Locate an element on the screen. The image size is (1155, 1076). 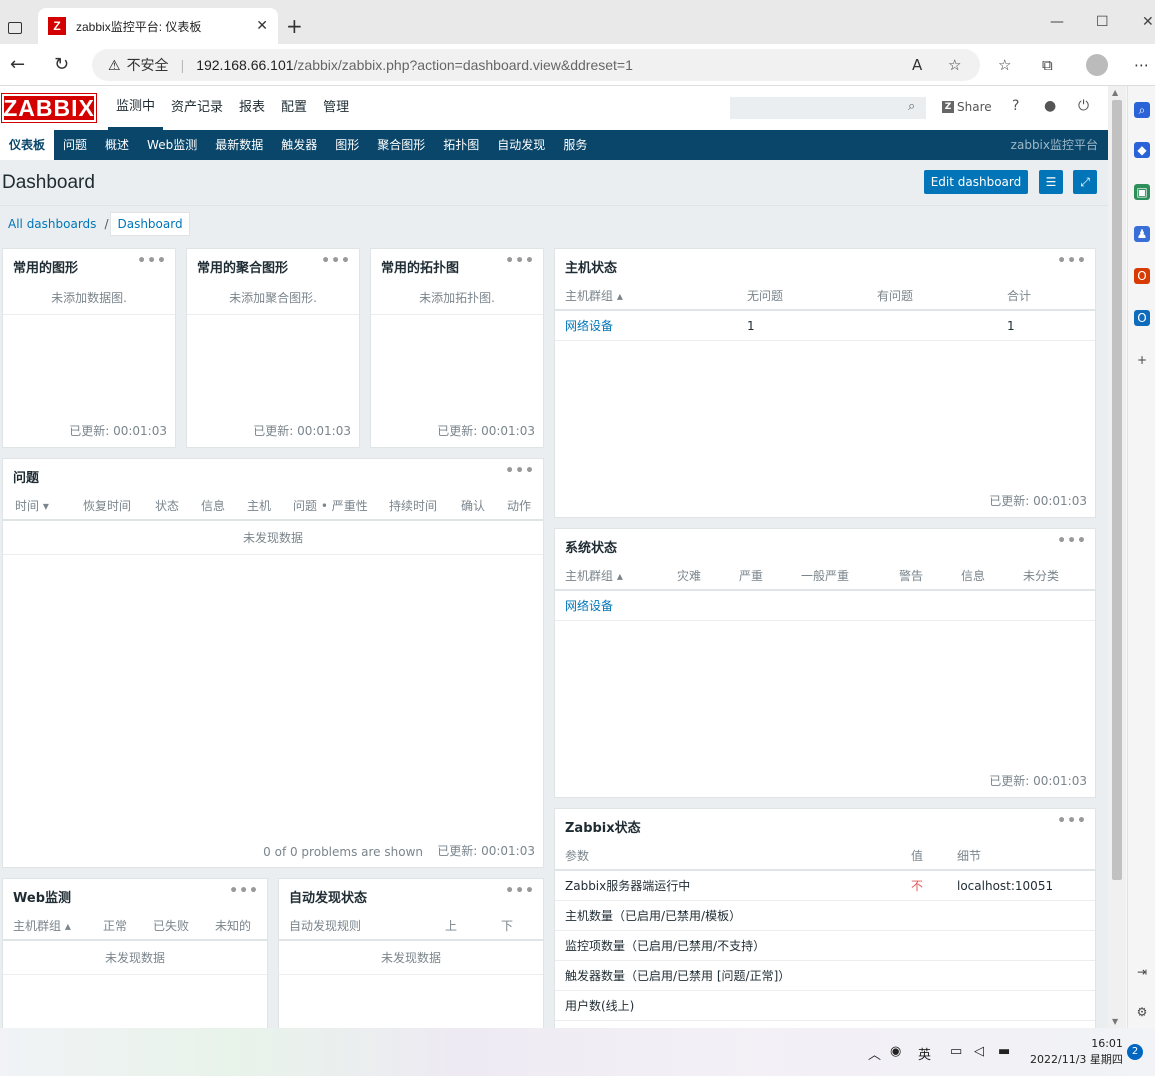
search-icon: ⌕ is located at coordinates (911, 106).